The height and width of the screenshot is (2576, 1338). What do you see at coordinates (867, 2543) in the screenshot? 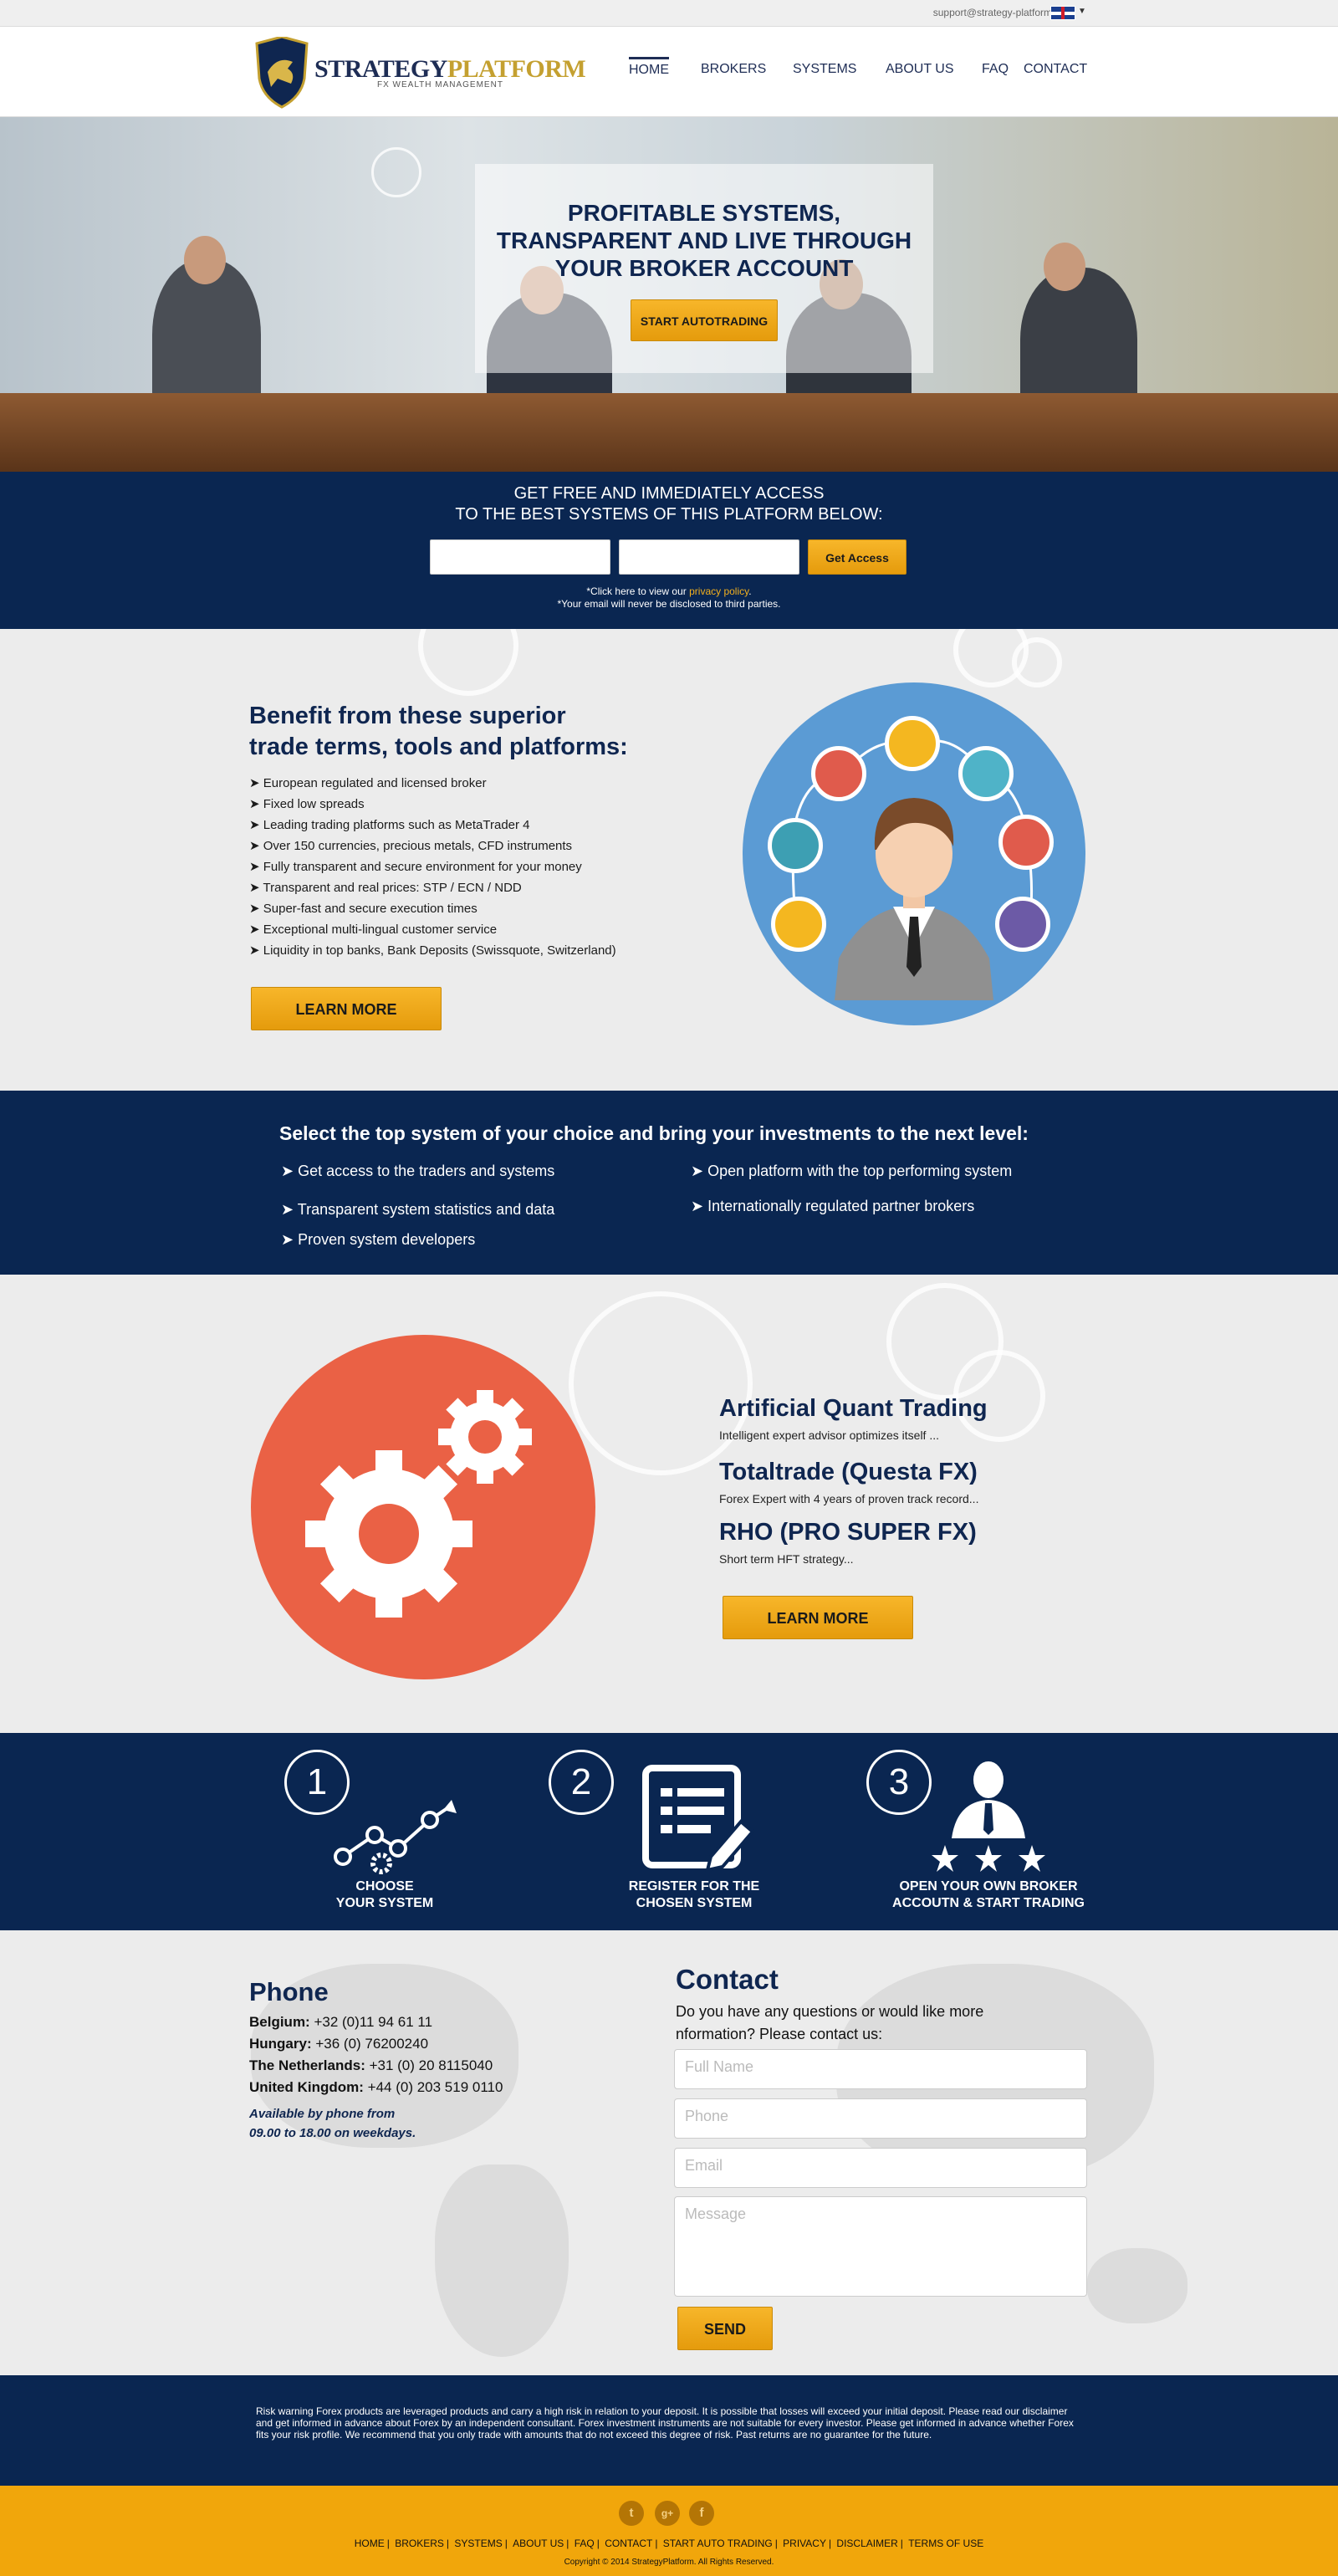
I see `footer-link-disclaimer: DISCLAIMER` at bounding box center [867, 2543].